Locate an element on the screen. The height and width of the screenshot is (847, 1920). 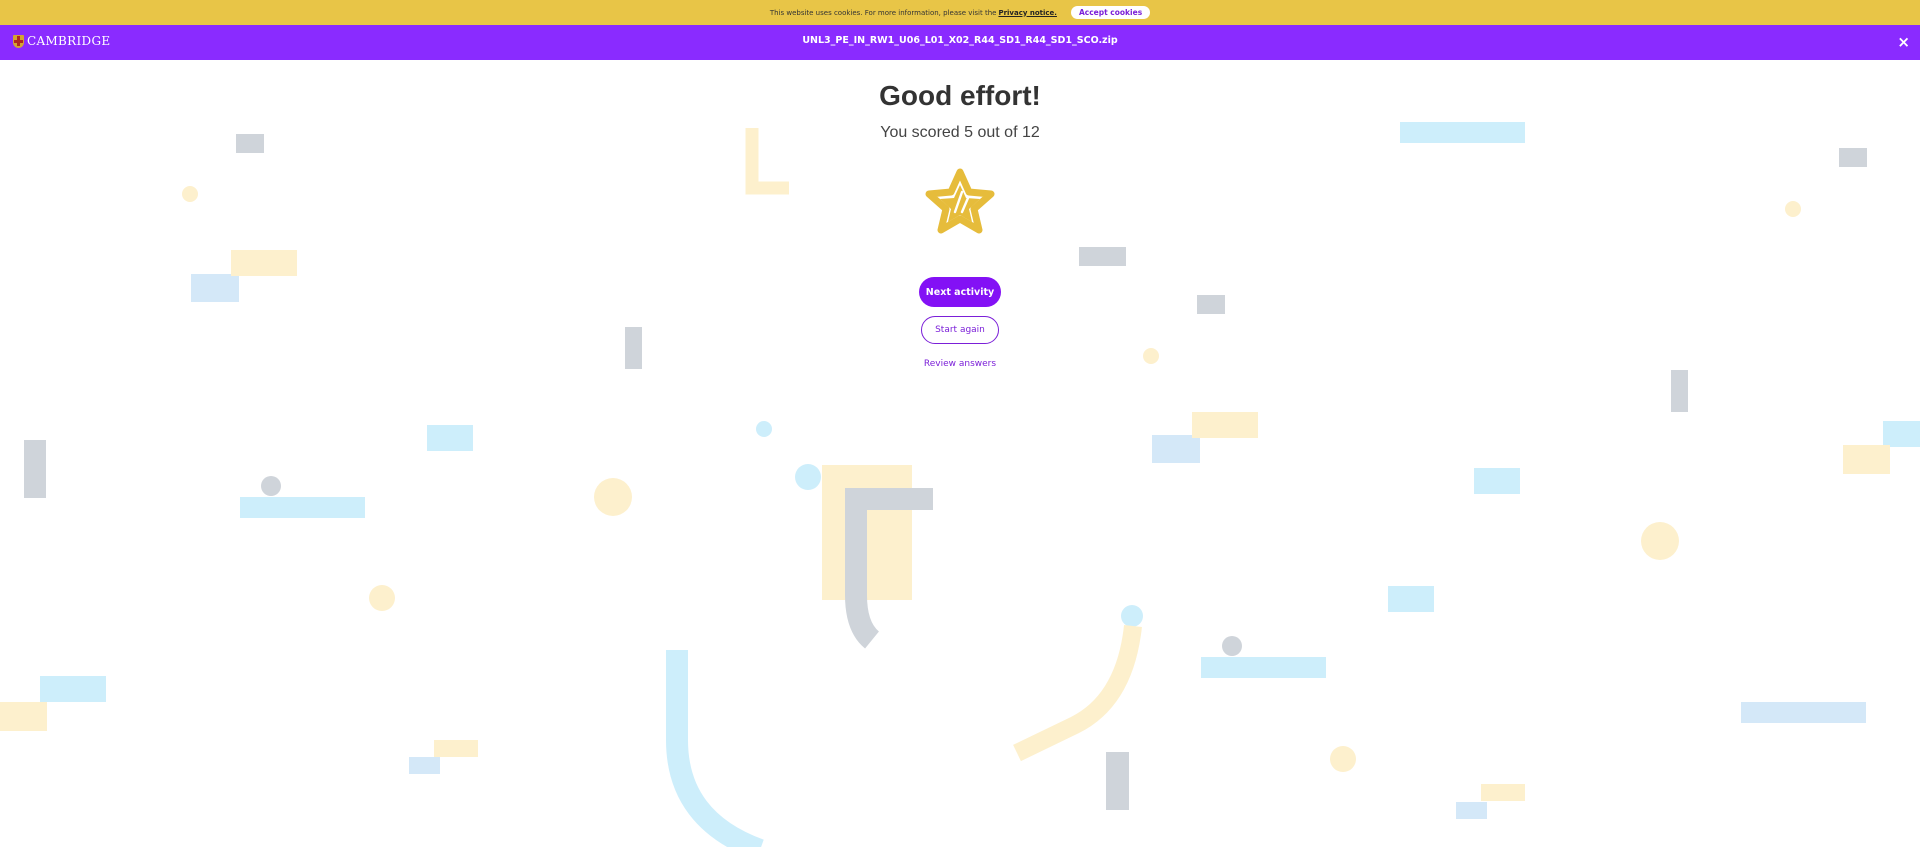
result-title: Good effort! is located at coordinates (960, 95).